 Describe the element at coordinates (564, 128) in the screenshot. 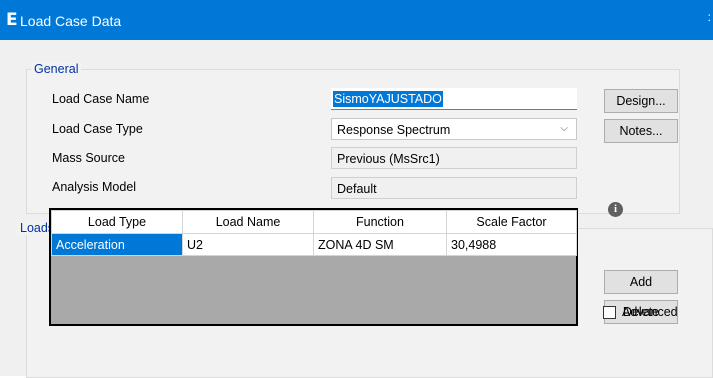

I see `chevron-down-icon: ⌵` at that location.